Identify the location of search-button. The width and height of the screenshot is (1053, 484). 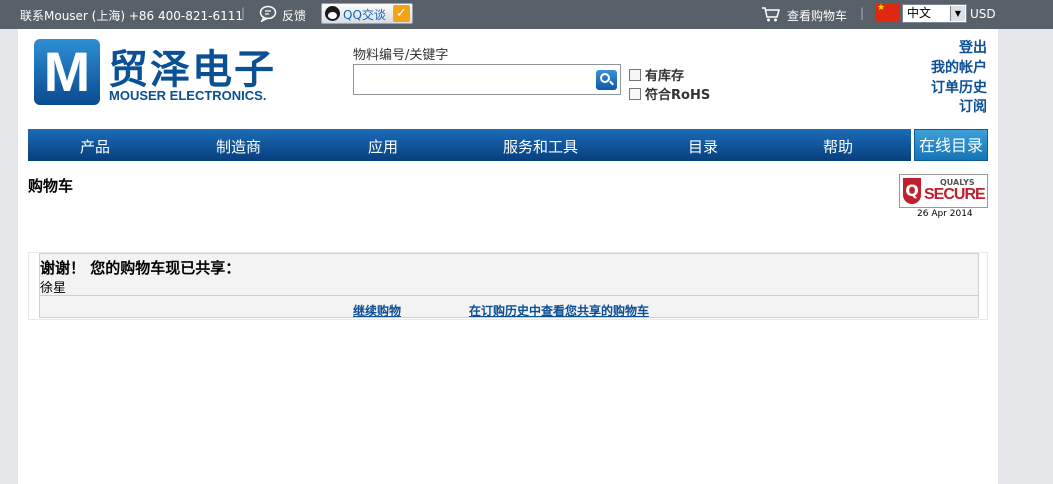
(606, 80).